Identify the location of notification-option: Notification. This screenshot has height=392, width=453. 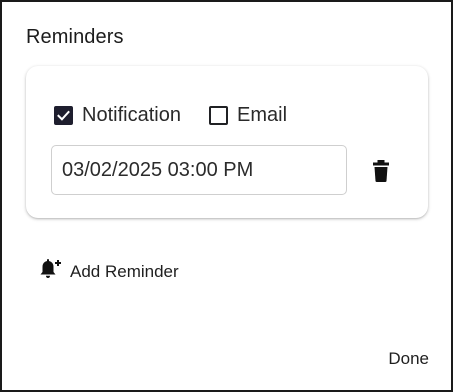
(117, 115).